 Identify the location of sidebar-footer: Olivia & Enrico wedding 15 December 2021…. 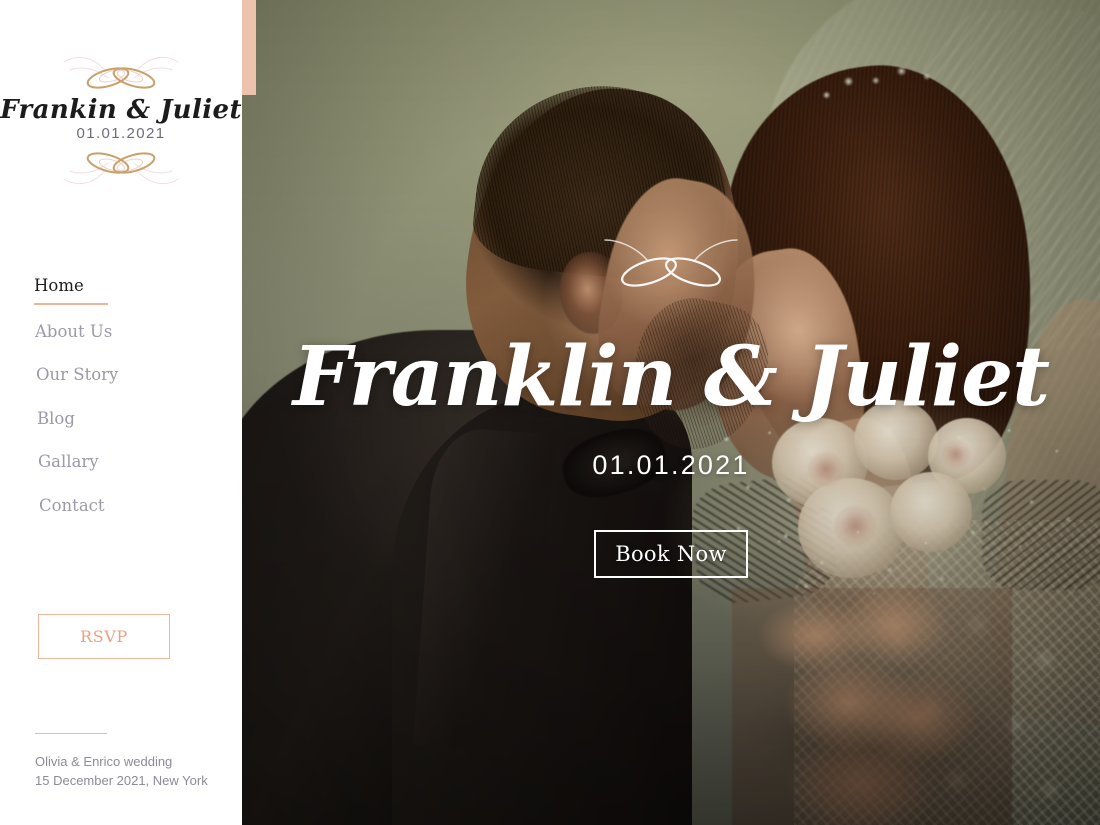
(135, 761).